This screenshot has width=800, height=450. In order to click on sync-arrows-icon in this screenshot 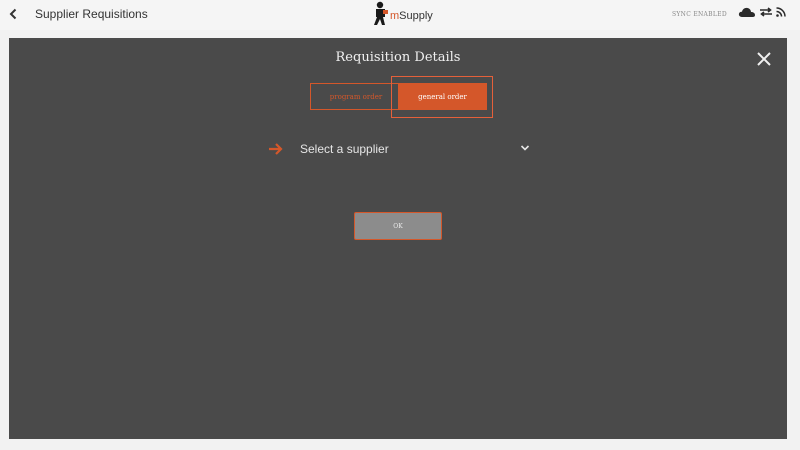, I will do `click(766, 12)`.